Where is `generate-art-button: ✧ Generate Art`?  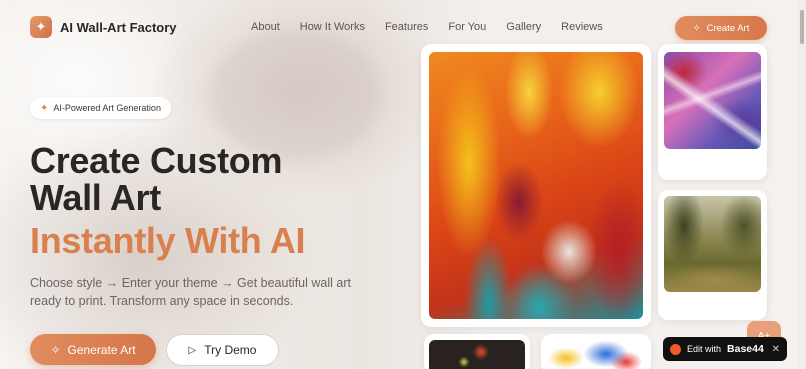 generate-art-button: ✧ Generate Art is located at coordinates (93, 349).